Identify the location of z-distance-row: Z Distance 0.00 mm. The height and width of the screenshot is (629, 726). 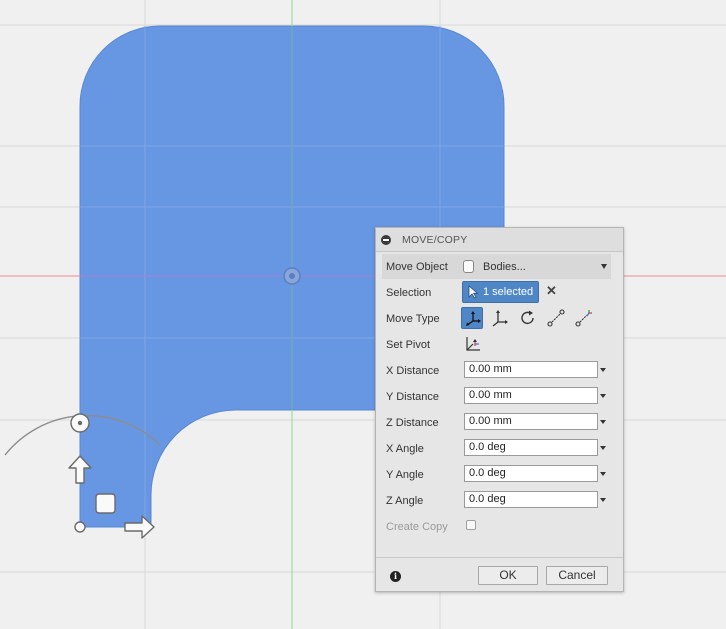
(499, 423).